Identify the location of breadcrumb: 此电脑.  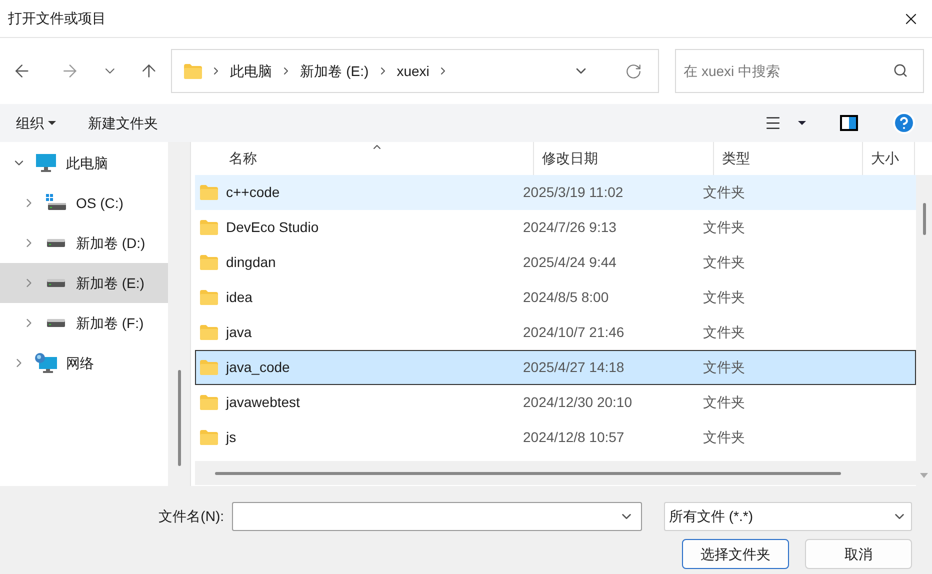
(251, 71).